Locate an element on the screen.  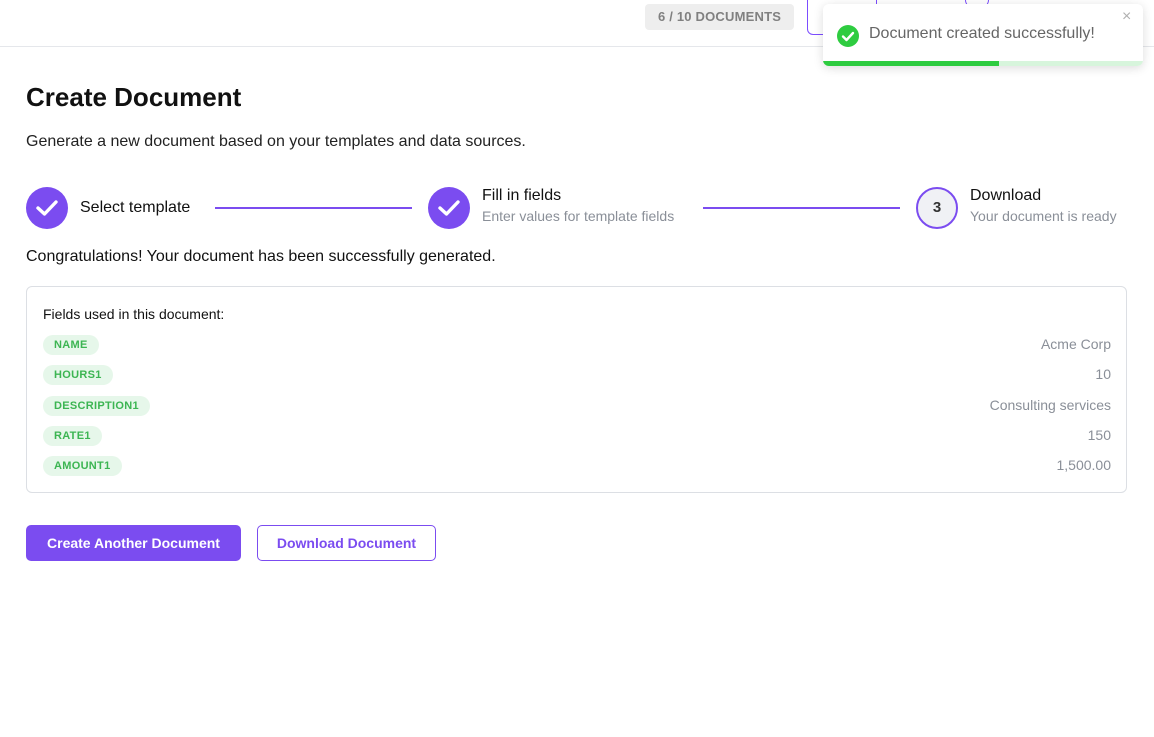
field-value: Acme Corp is located at coordinates (1075, 344).